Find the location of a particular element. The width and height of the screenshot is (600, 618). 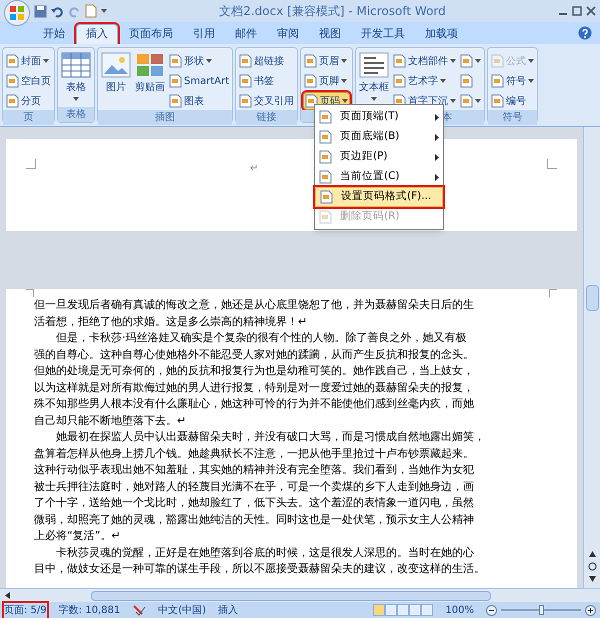

ribbon-button: 书签 is located at coordinates (267, 81).